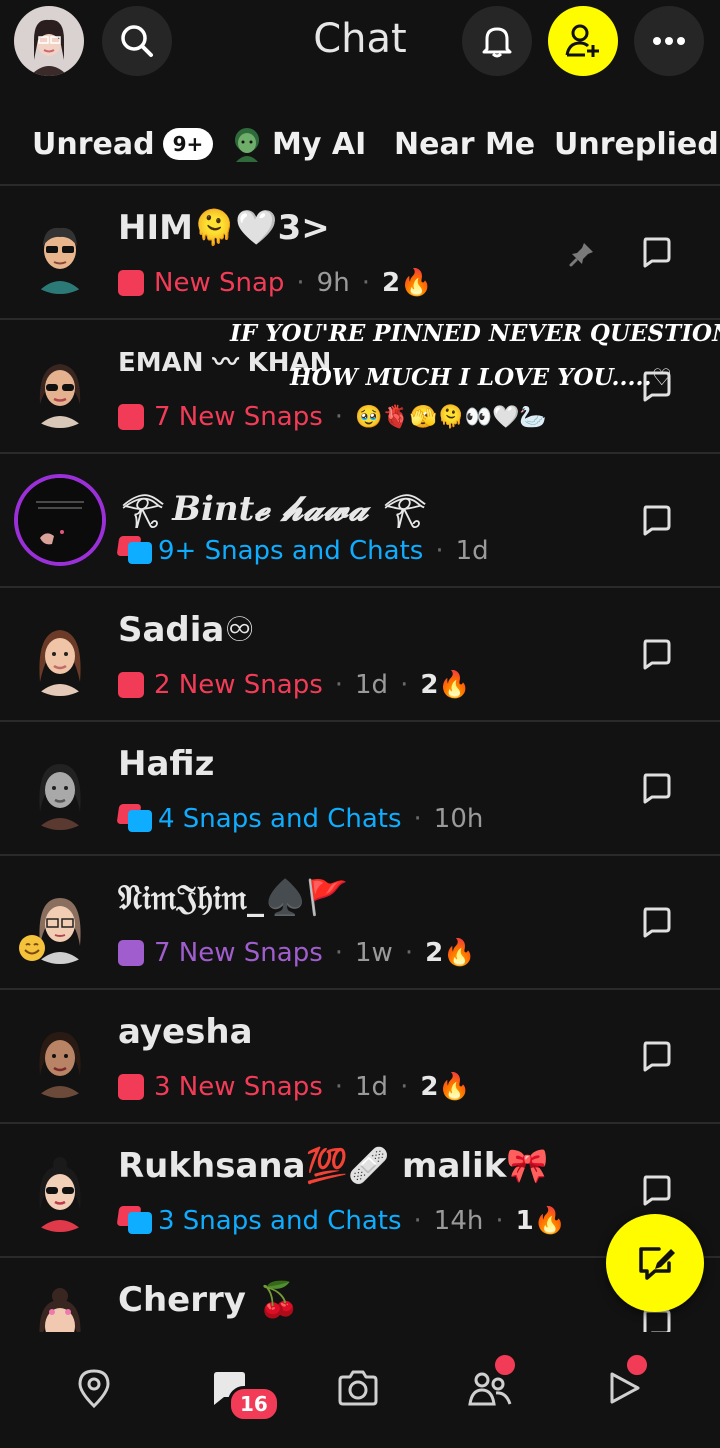  Describe the element at coordinates (93, 144) in the screenshot. I see `tab-label: Unread` at that location.